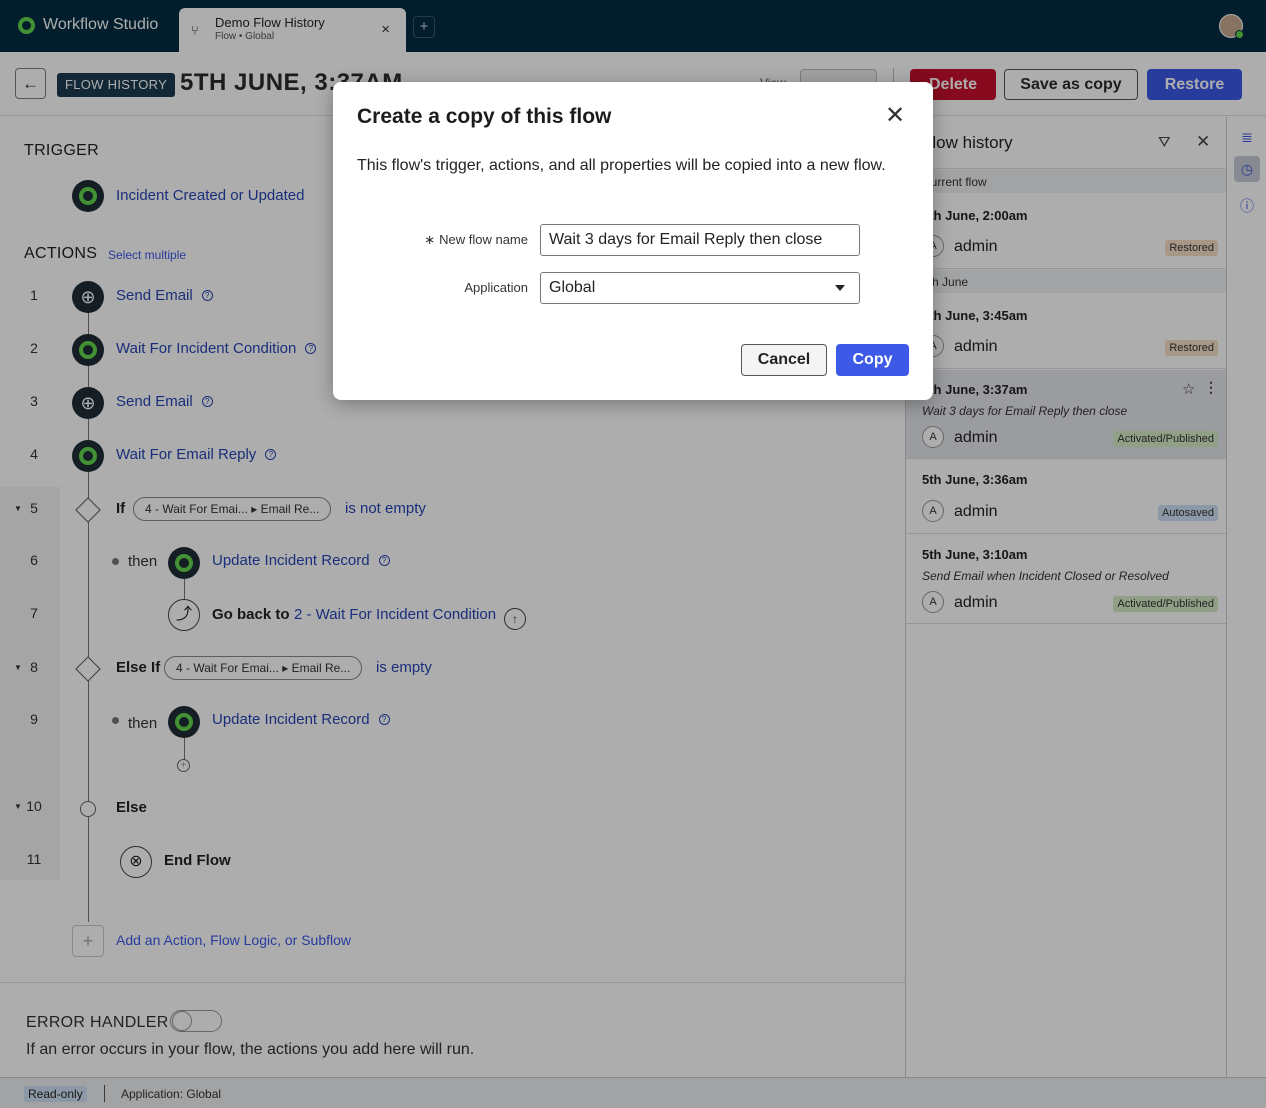 Image resolution: width=1266 pixels, height=1108 pixels. I want to click on application-label: Application, so click(496, 287).